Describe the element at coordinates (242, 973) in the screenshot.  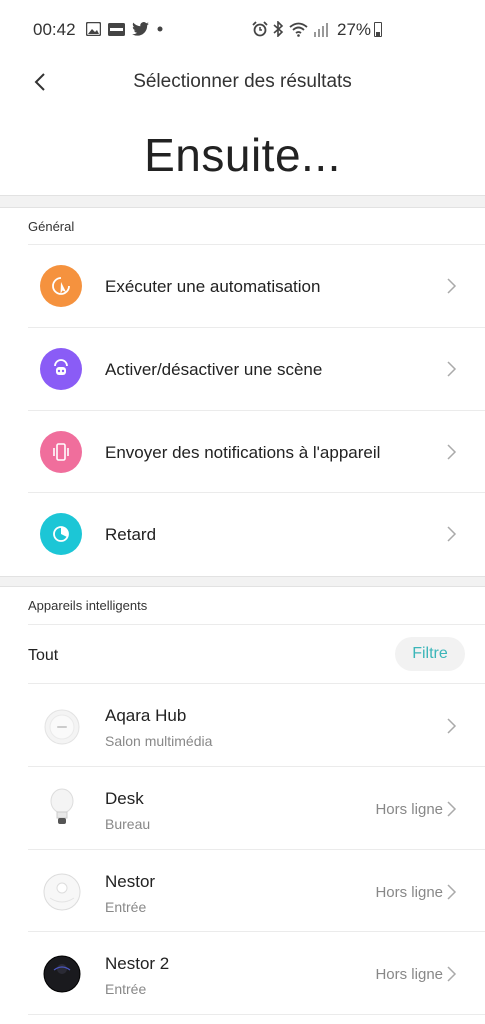
I see `device-row-nestor-2: Nestor 2 Entrée Hors ligne` at that location.